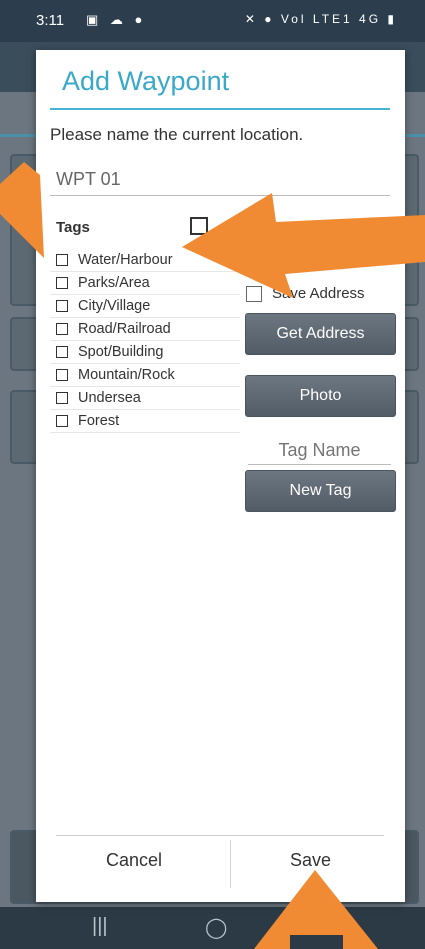  I want to click on tag-label: Spot/Building, so click(121, 352).